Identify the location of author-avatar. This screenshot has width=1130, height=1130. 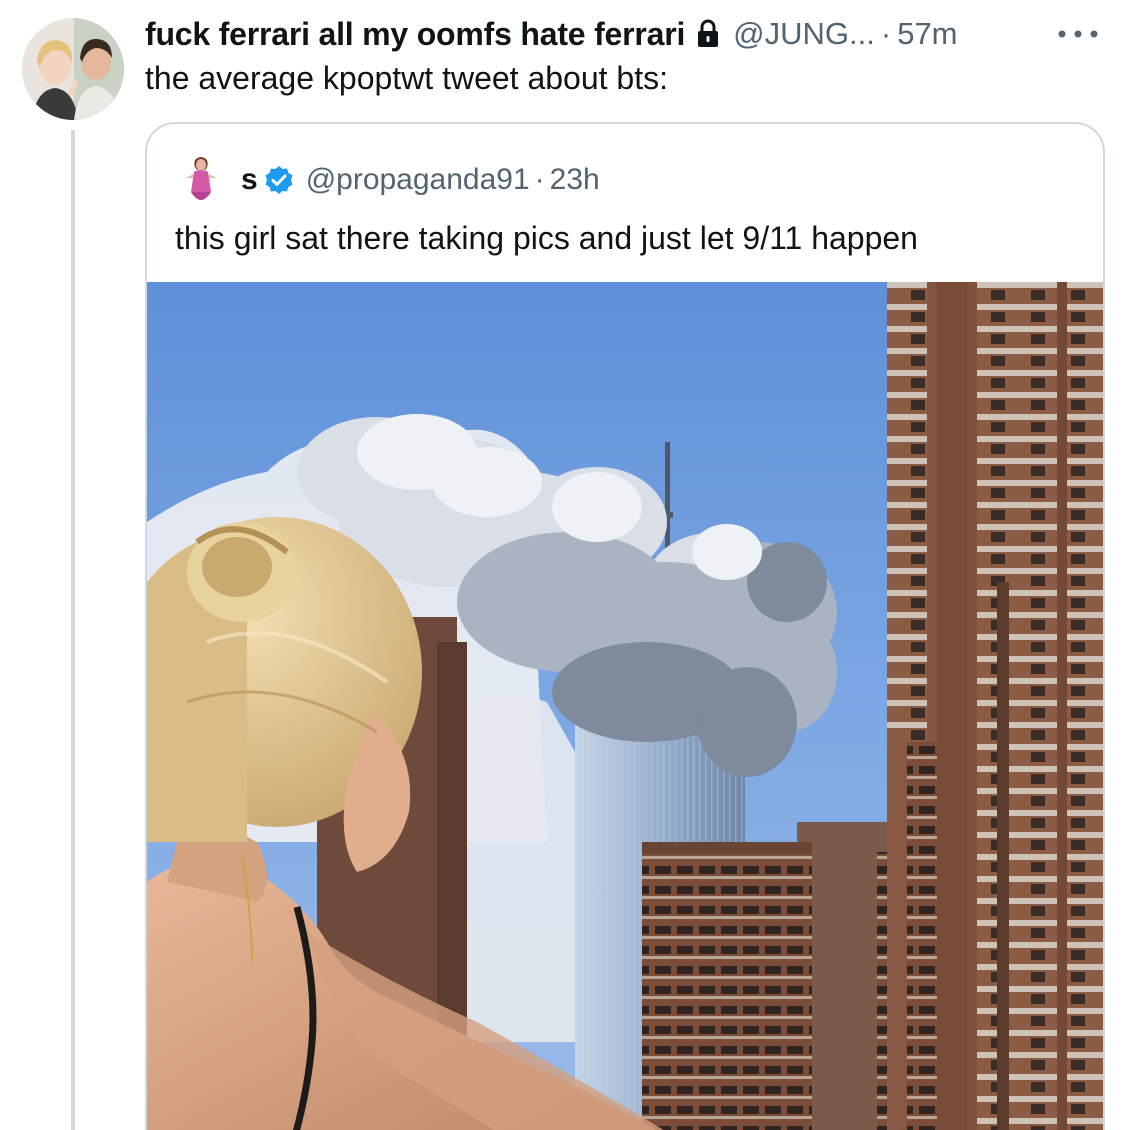
(73, 69).